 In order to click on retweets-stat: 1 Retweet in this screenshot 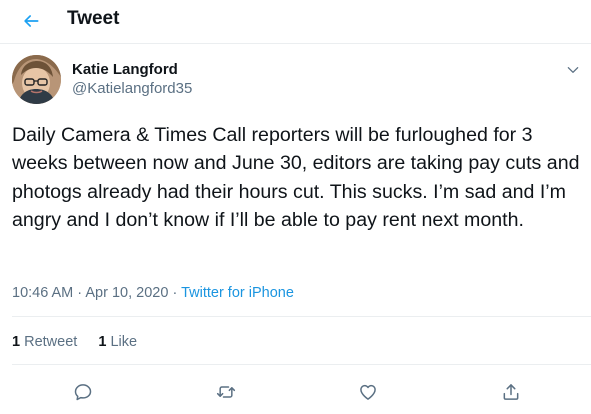, I will do `click(44, 342)`.